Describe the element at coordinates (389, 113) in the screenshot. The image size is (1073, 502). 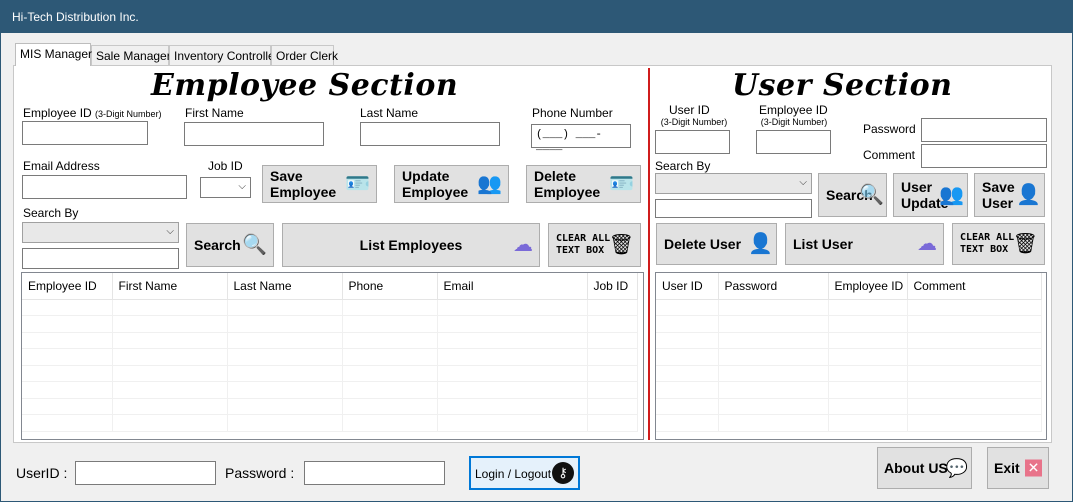
I see `last-name-label: Last Name` at that location.